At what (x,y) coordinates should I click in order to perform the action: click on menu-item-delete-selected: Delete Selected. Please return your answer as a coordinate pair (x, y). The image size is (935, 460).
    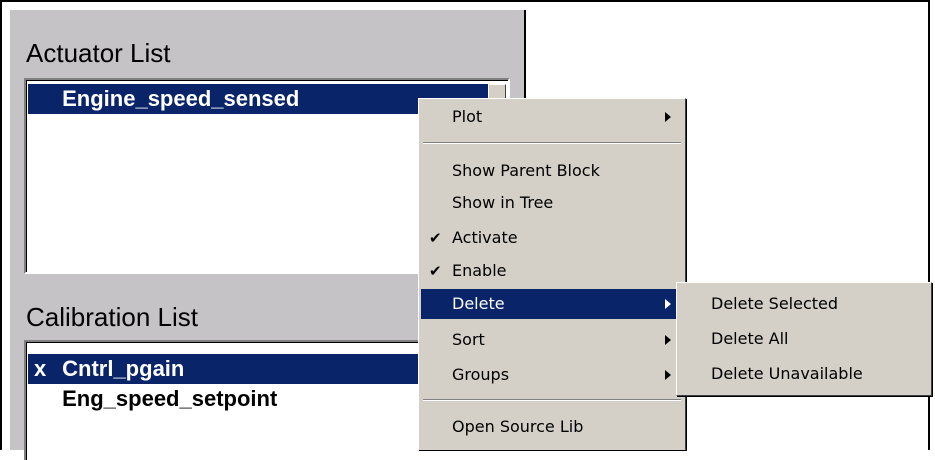
    Looking at the image, I should click on (804, 304).